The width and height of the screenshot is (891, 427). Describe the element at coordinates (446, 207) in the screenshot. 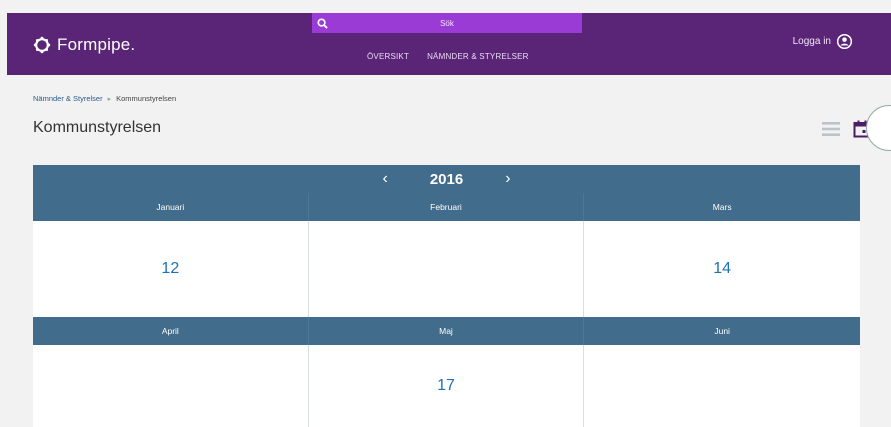

I see `month-header: Februari` at that location.